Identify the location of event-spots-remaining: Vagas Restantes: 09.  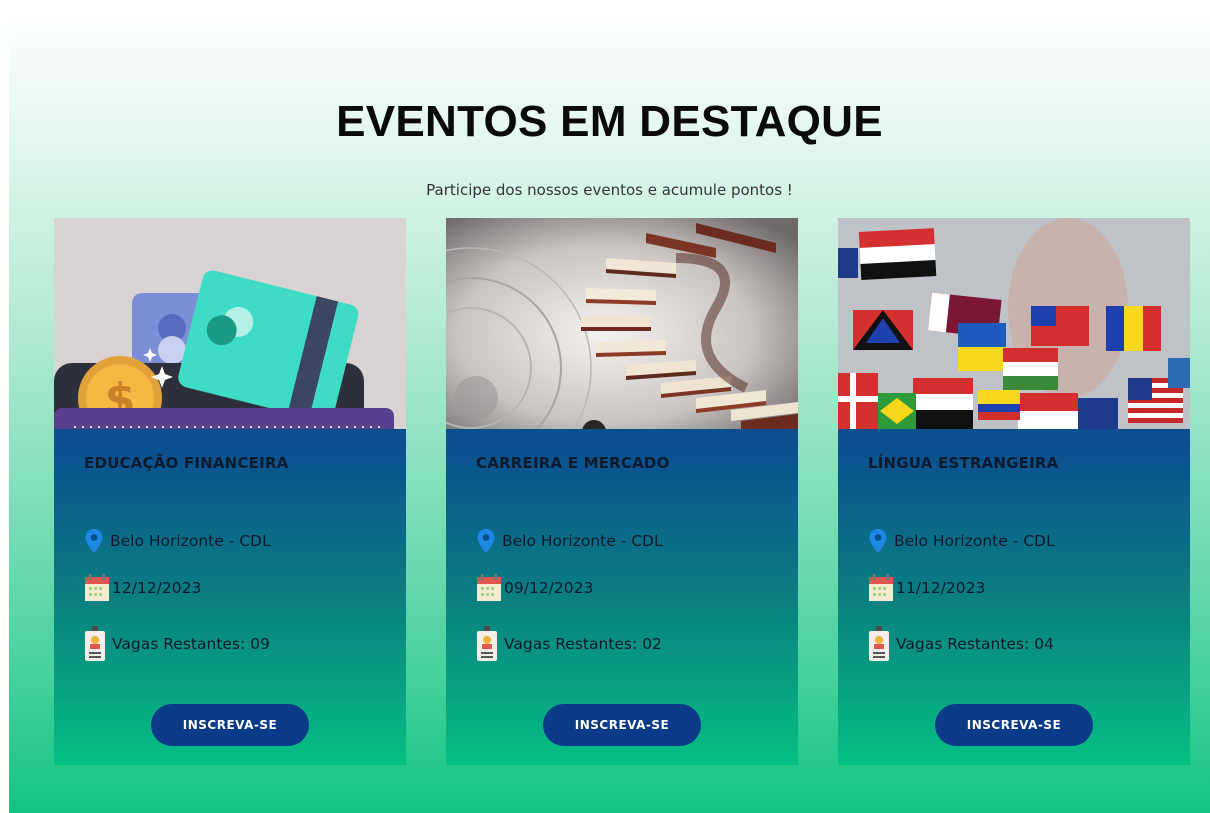
(191, 644).